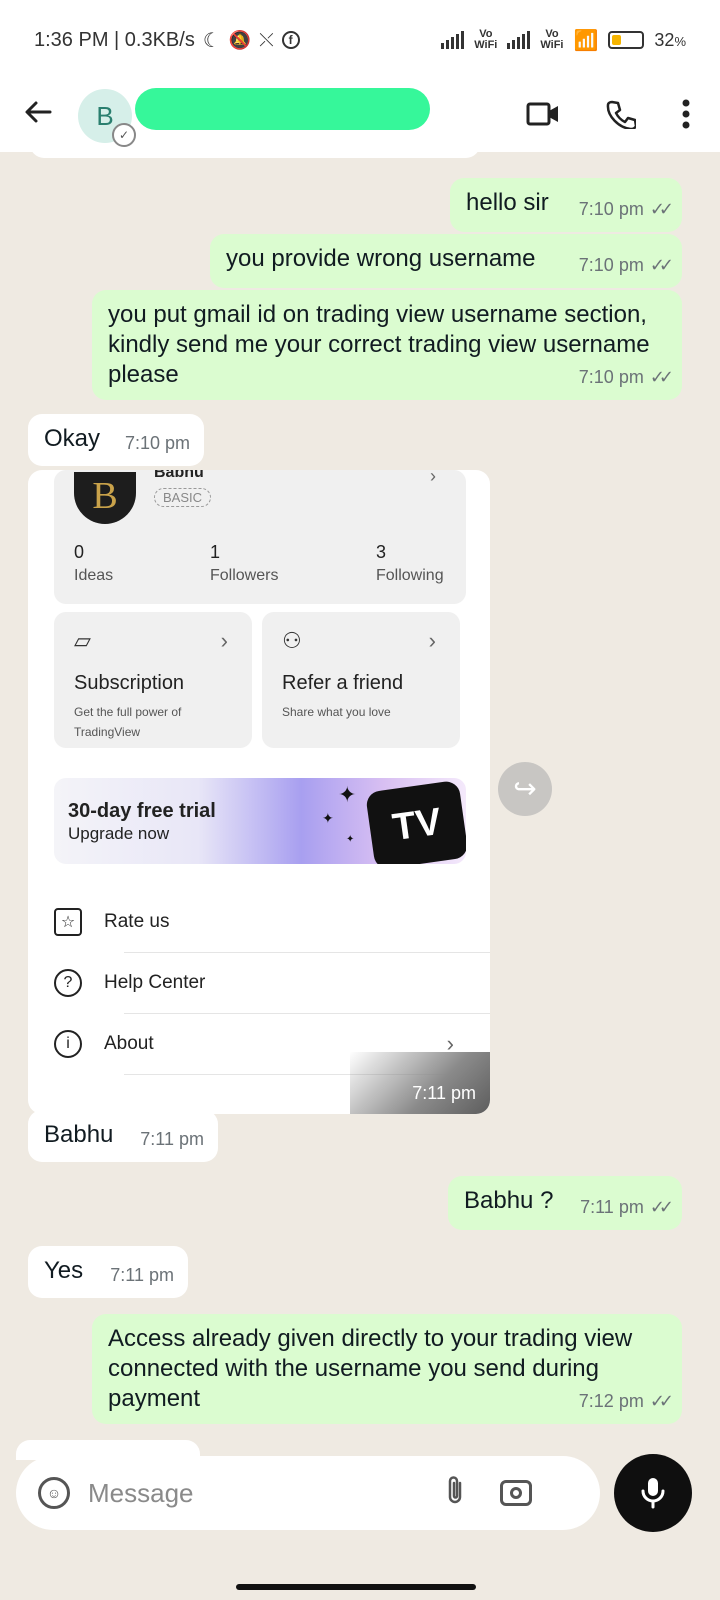 This screenshot has width=720, height=1600. What do you see at coordinates (211, 40) in the screenshot?
I see `moon-icon: ☾` at bounding box center [211, 40].